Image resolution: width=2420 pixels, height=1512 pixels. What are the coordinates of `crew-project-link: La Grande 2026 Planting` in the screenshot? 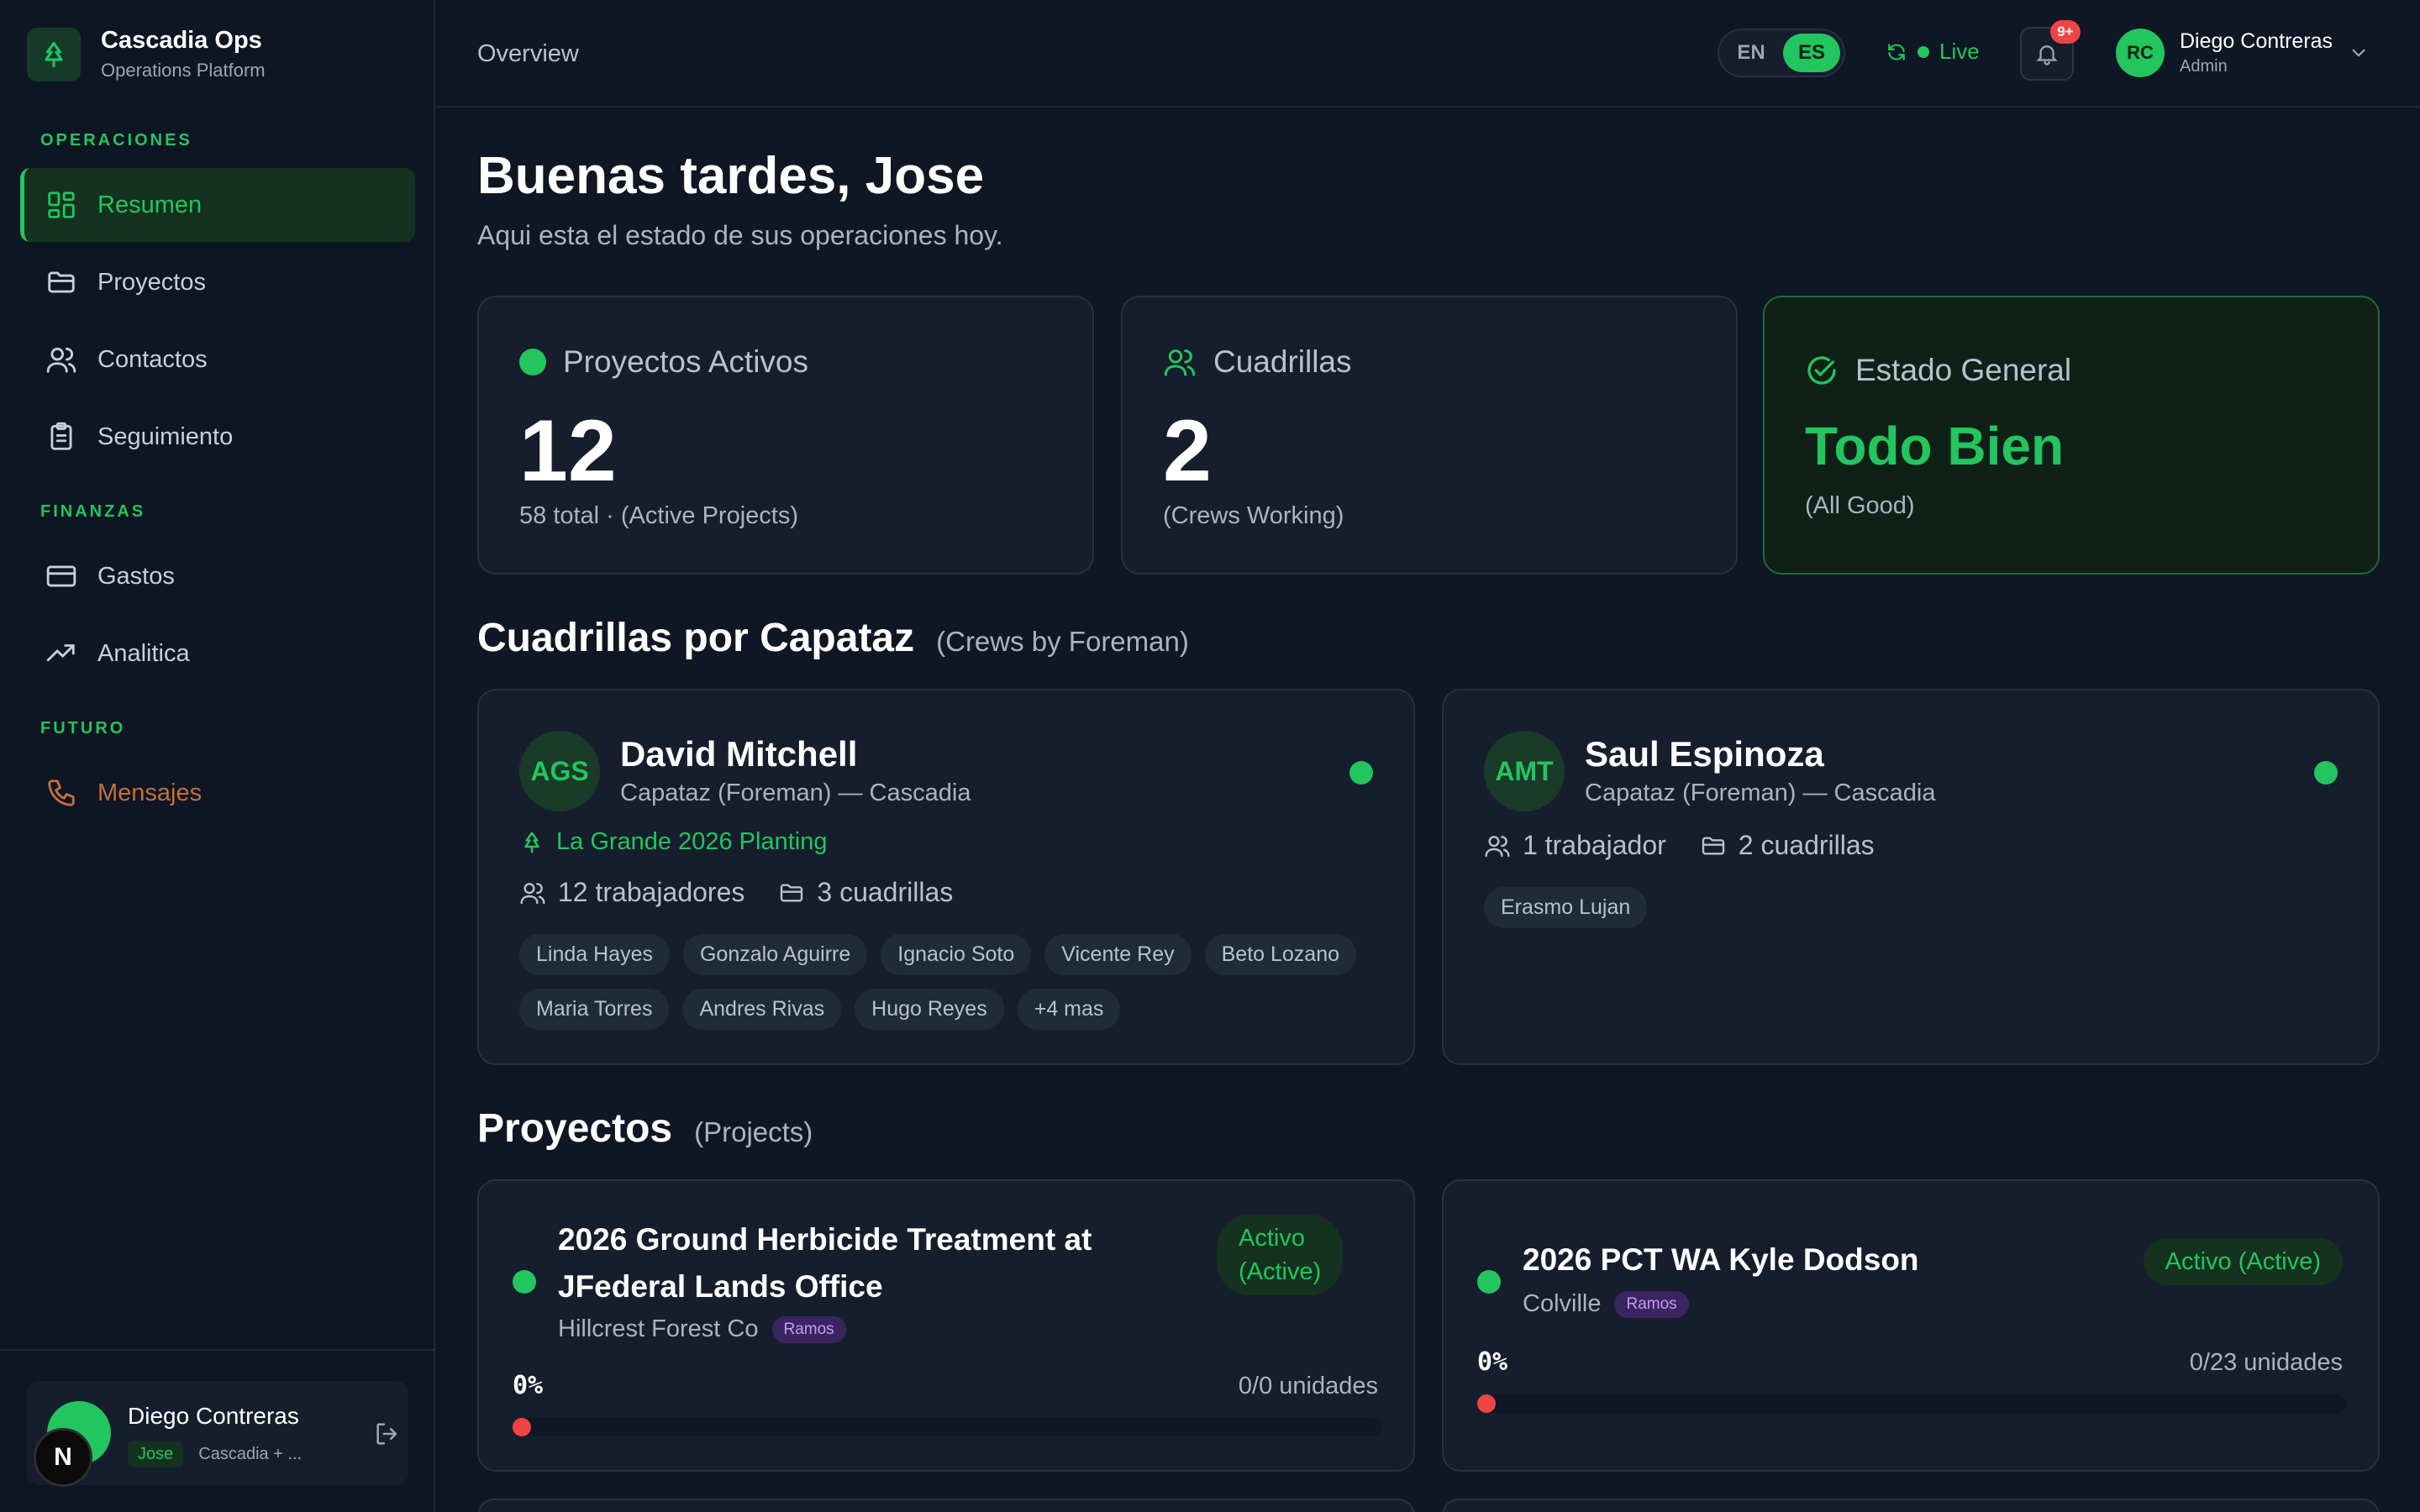 It's located at (673, 842).